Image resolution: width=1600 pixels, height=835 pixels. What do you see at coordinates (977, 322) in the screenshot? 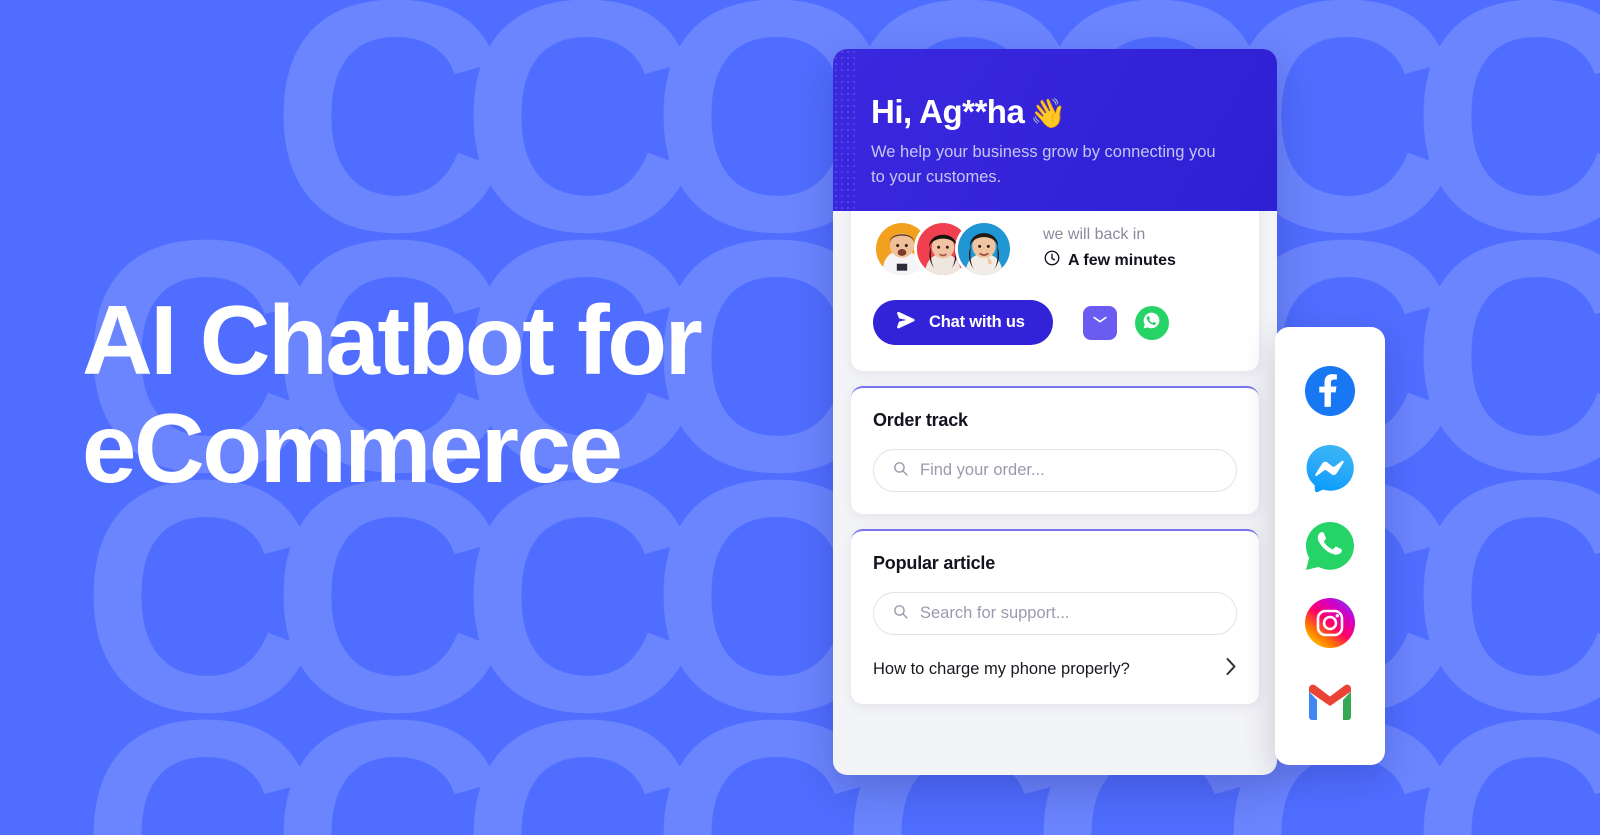
I see `chat-button-label: Chat with us` at bounding box center [977, 322].